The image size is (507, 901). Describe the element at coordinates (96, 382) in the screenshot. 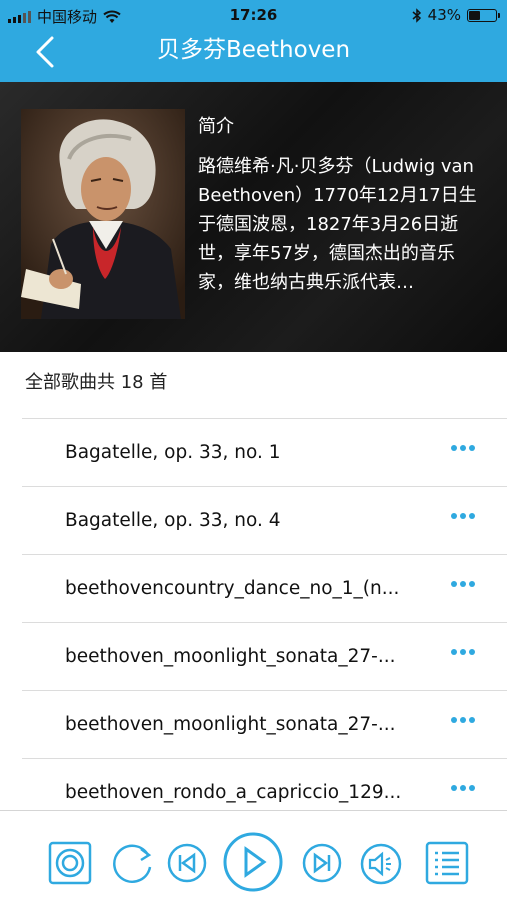

I see `song-count: 全部歌曲共 18 首` at that location.